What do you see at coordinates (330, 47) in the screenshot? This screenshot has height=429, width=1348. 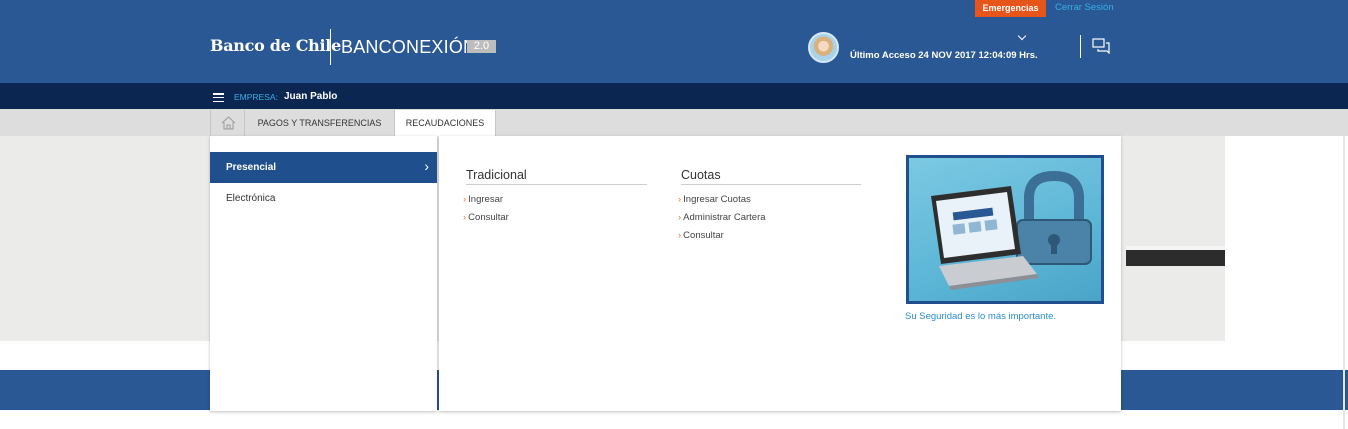 I see `logo-divider` at bounding box center [330, 47].